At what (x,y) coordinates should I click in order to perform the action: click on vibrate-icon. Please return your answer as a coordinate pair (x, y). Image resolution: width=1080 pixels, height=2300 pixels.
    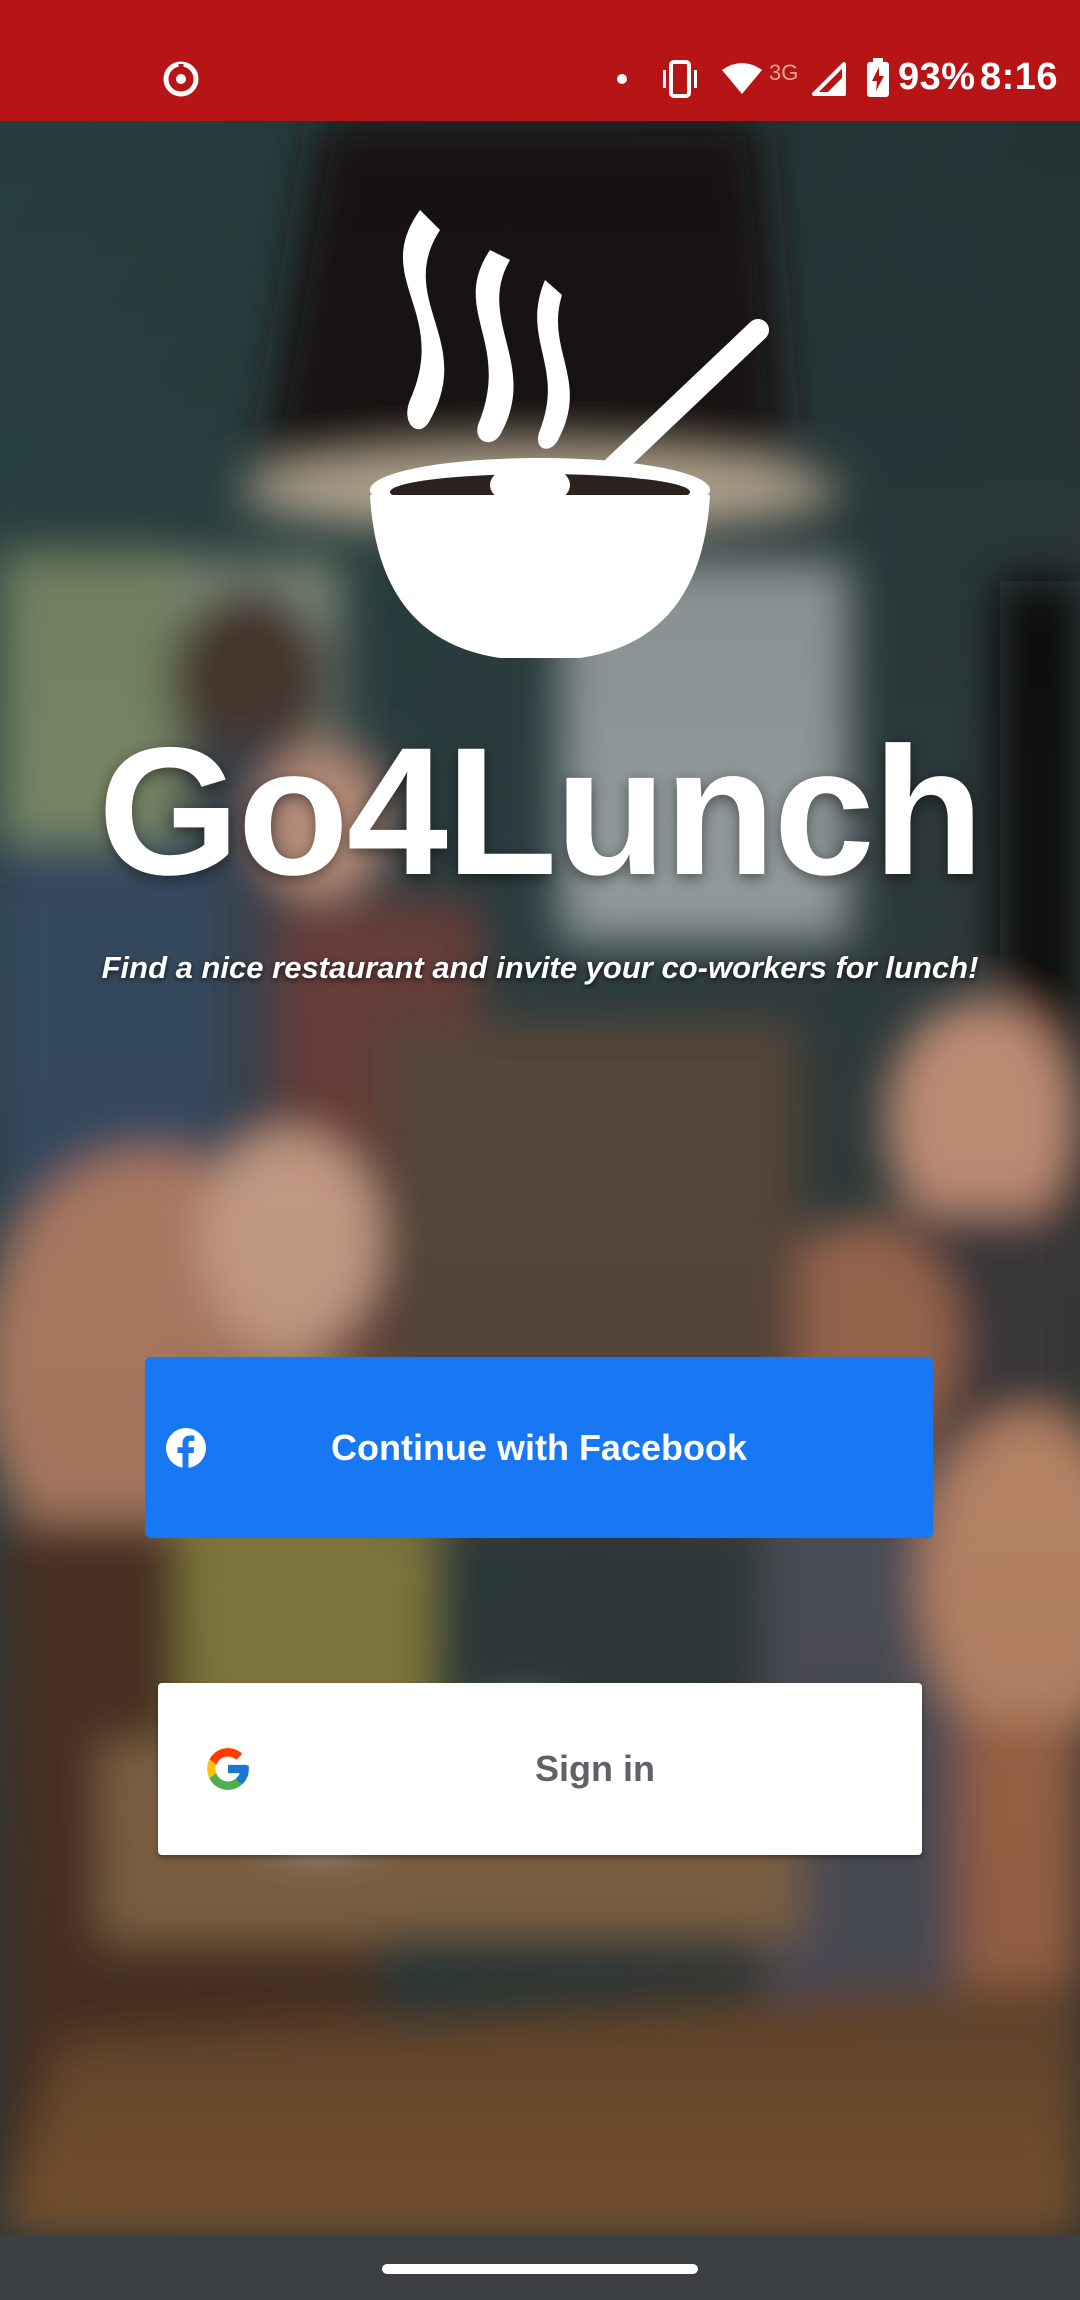
    Looking at the image, I should click on (680, 81).